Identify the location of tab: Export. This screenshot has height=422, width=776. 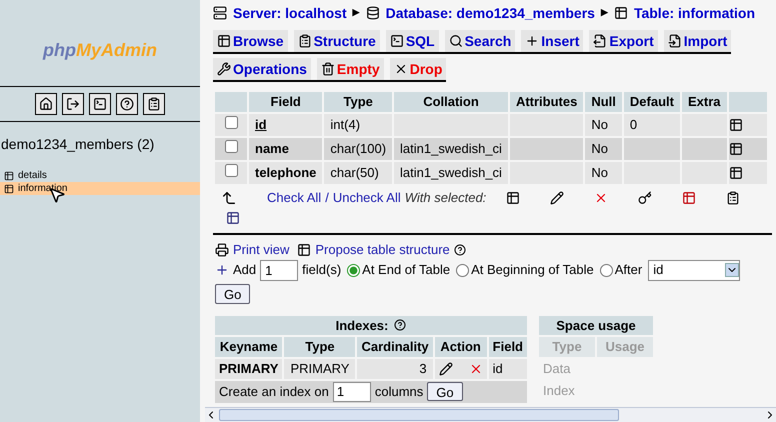
(623, 41).